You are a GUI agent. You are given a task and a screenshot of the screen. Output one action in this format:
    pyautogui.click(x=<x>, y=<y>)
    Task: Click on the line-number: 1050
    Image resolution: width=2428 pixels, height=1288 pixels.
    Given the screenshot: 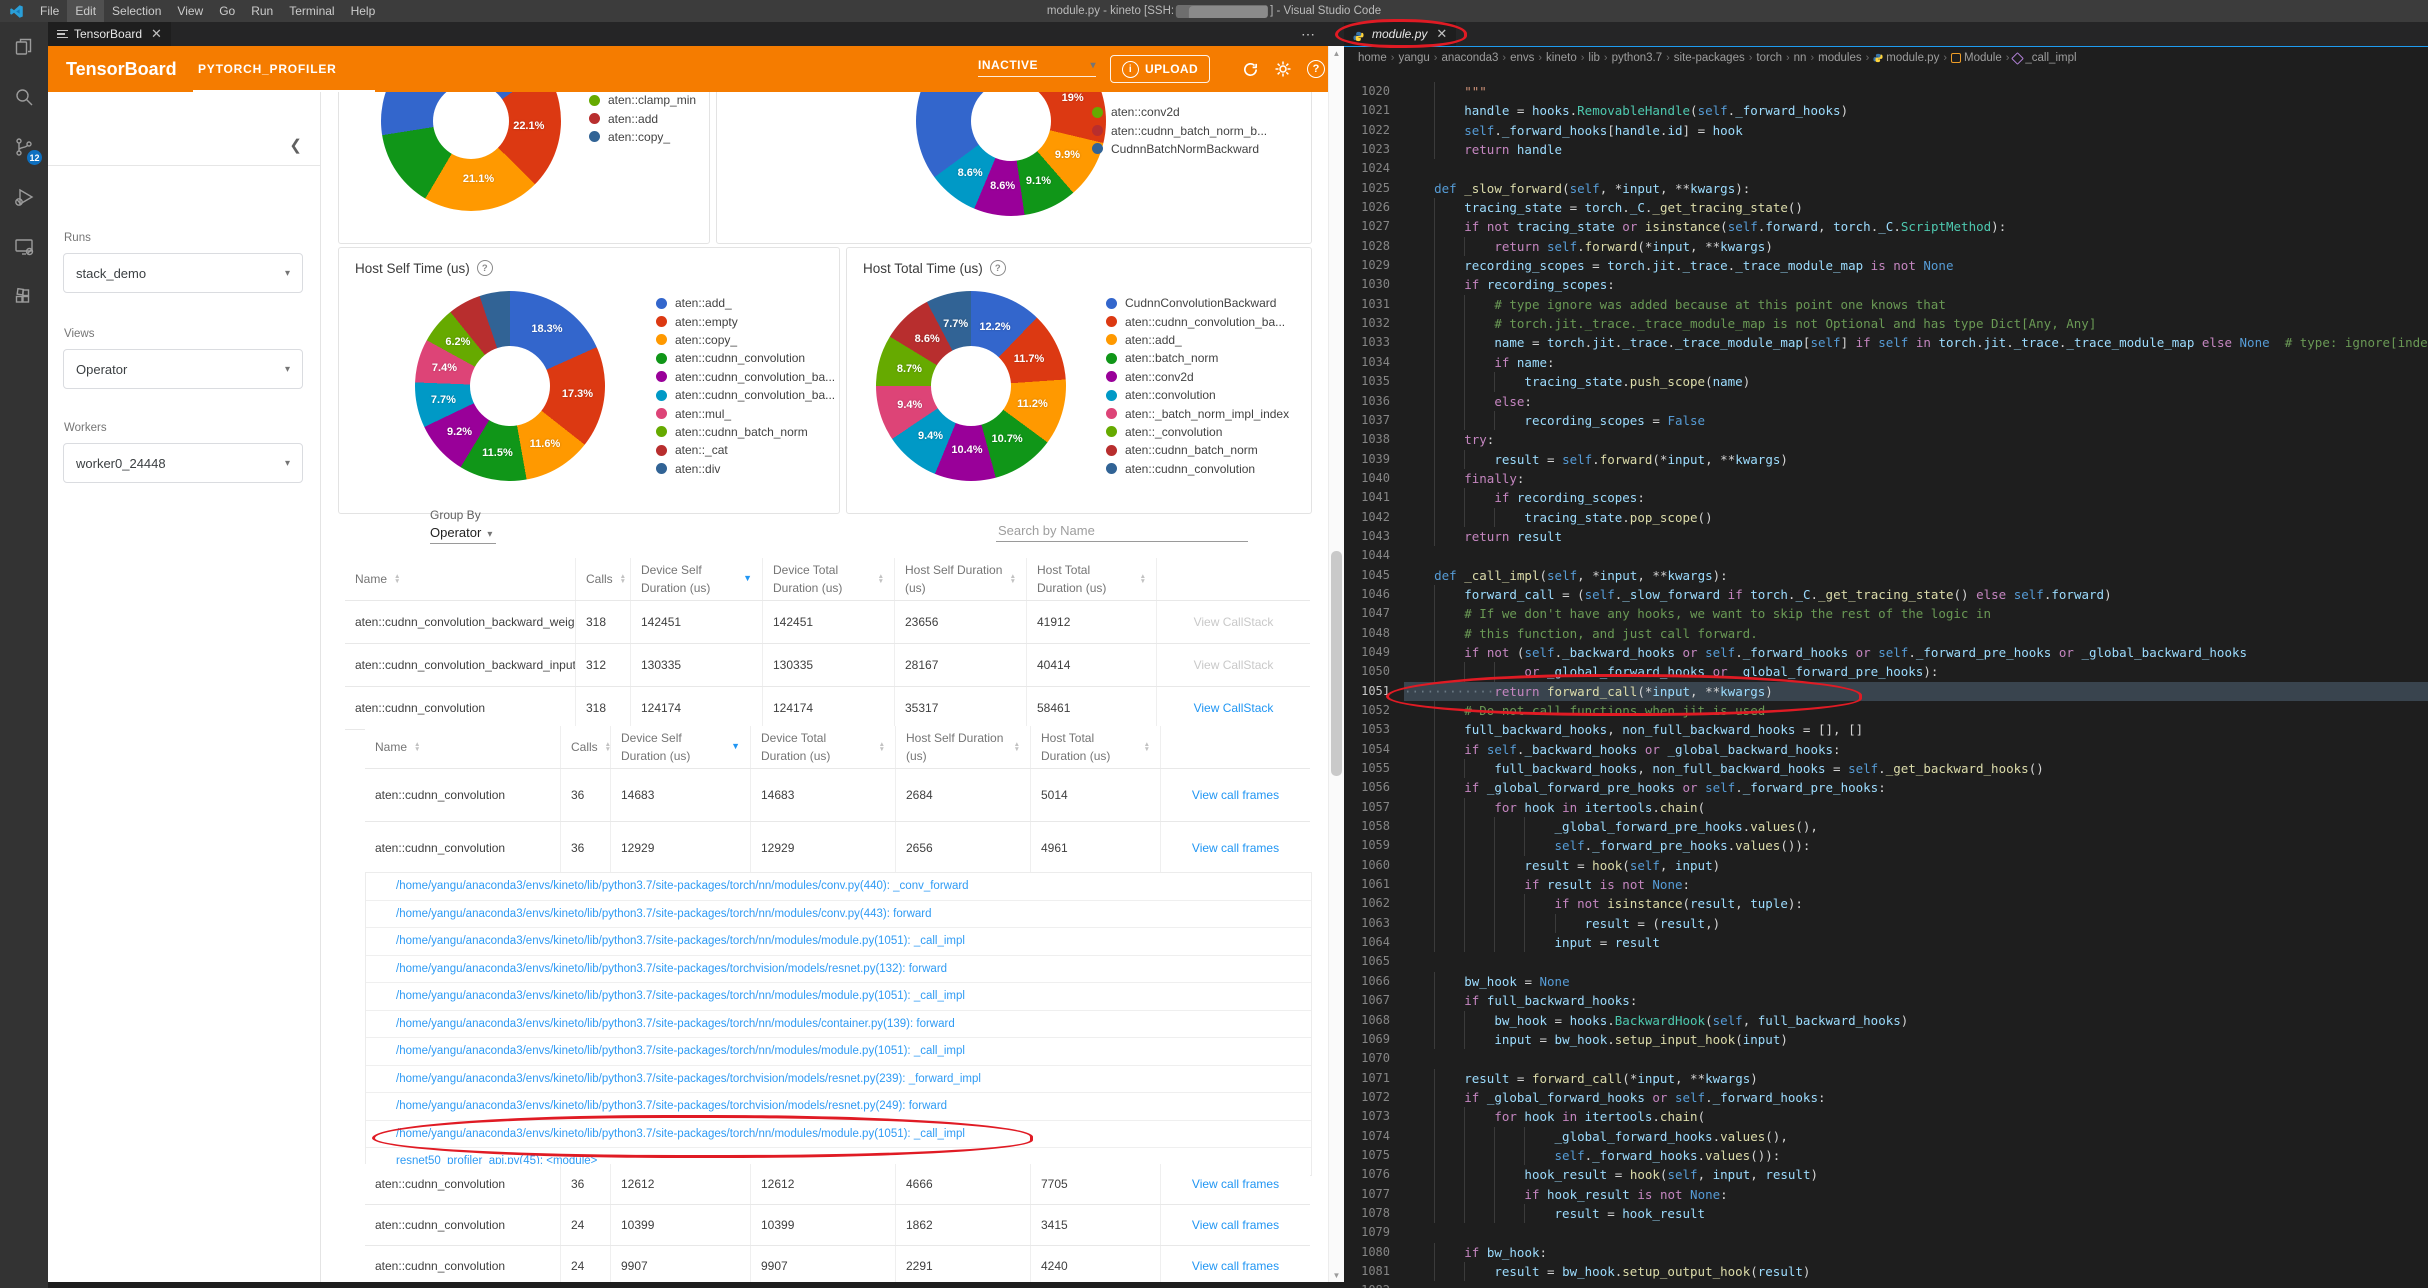 What is the action you would take?
    pyautogui.click(x=1367, y=671)
    